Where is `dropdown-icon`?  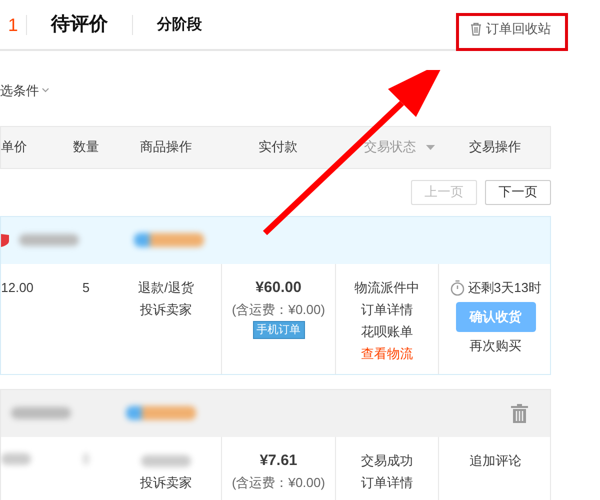
dropdown-icon is located at coordinates (430, 147).